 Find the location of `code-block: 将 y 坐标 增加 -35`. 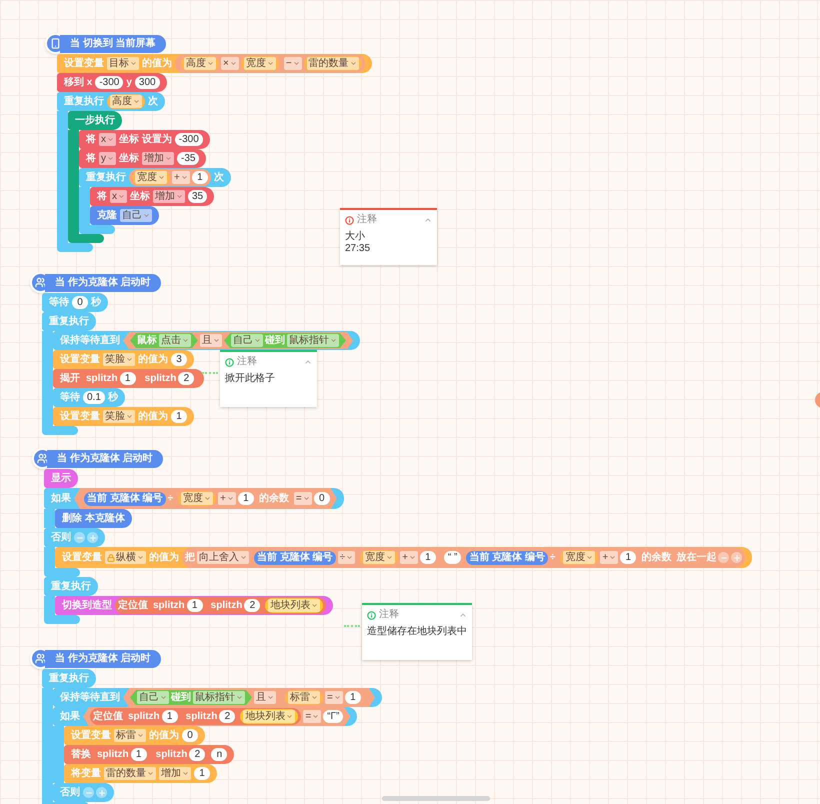

code-block: 将 y 坐标 增加 -35 is located at coordinates (142, 158).